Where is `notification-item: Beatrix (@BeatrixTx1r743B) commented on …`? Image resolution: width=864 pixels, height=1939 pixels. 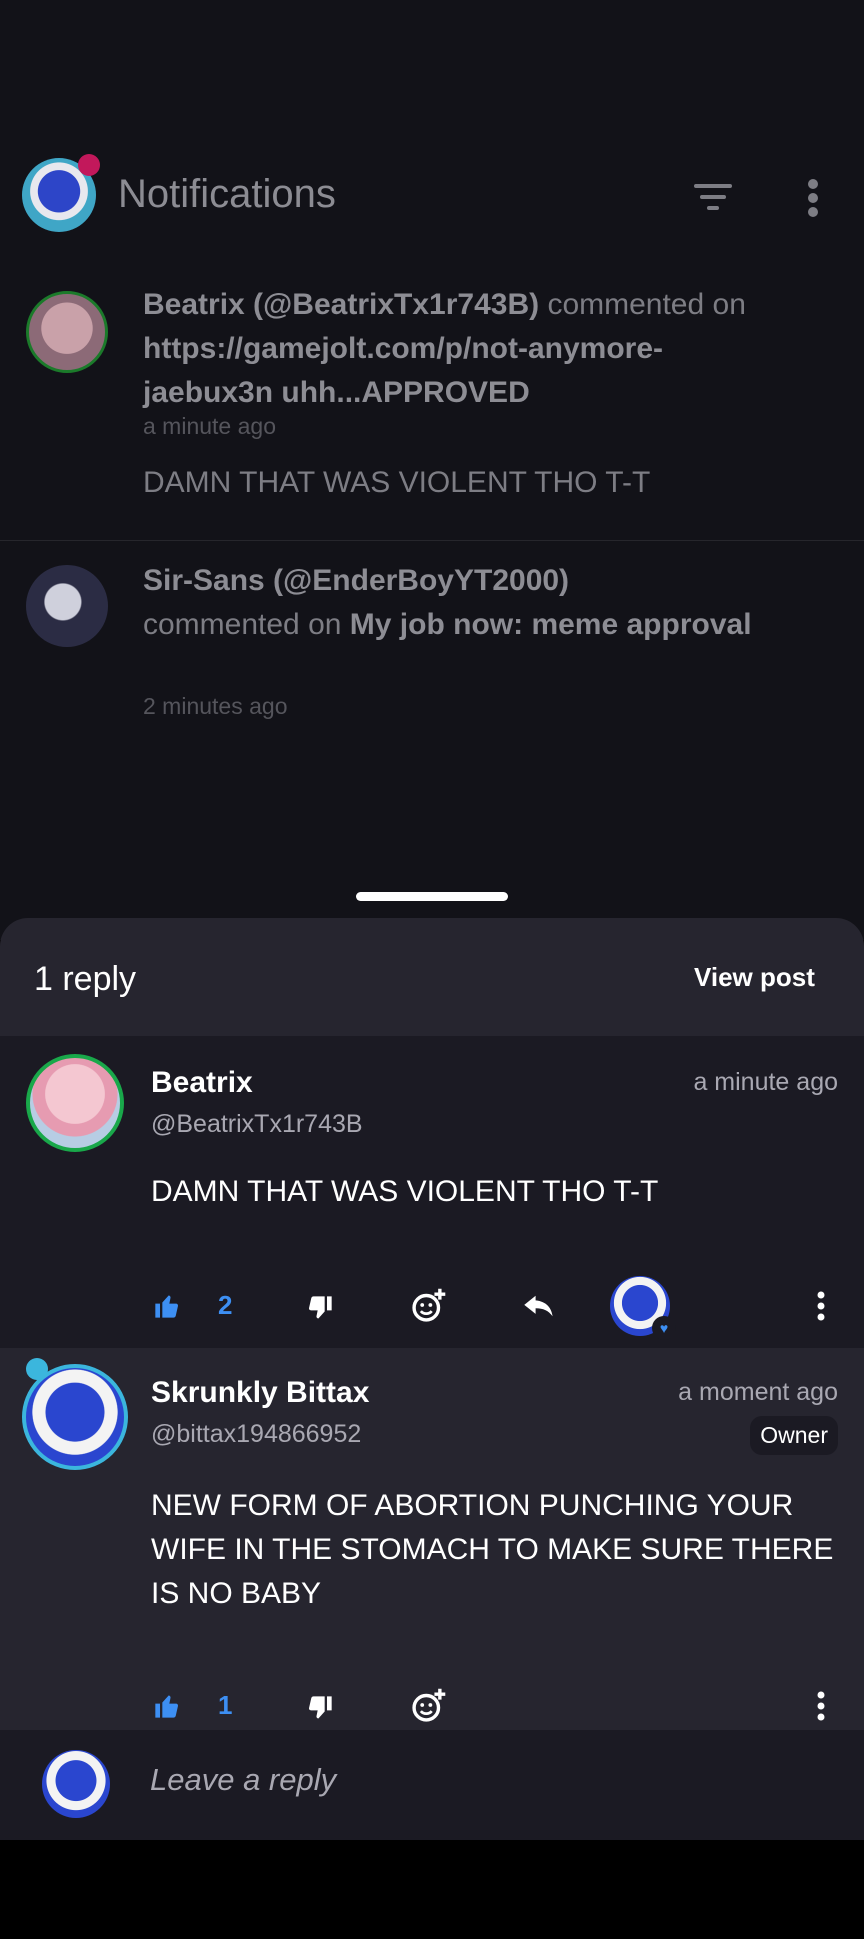
notification-item: Beatrix (@BeatrixTx1r743B) commented on … is located at coordinates (432, 408).